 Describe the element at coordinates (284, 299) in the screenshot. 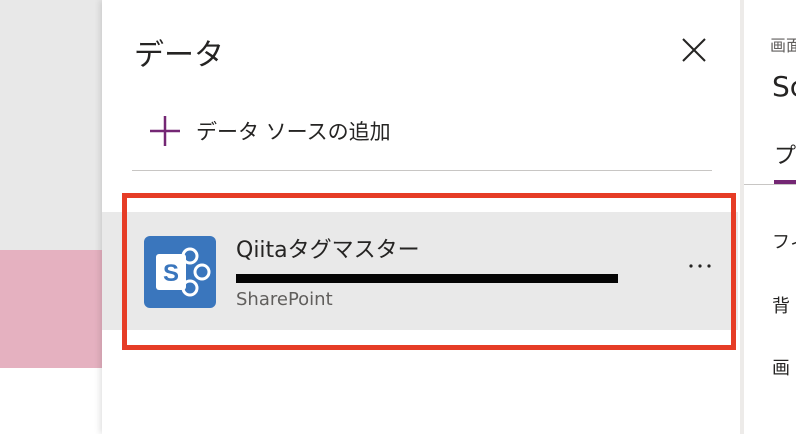

I see `data-source-type: SharePoint` at that location.